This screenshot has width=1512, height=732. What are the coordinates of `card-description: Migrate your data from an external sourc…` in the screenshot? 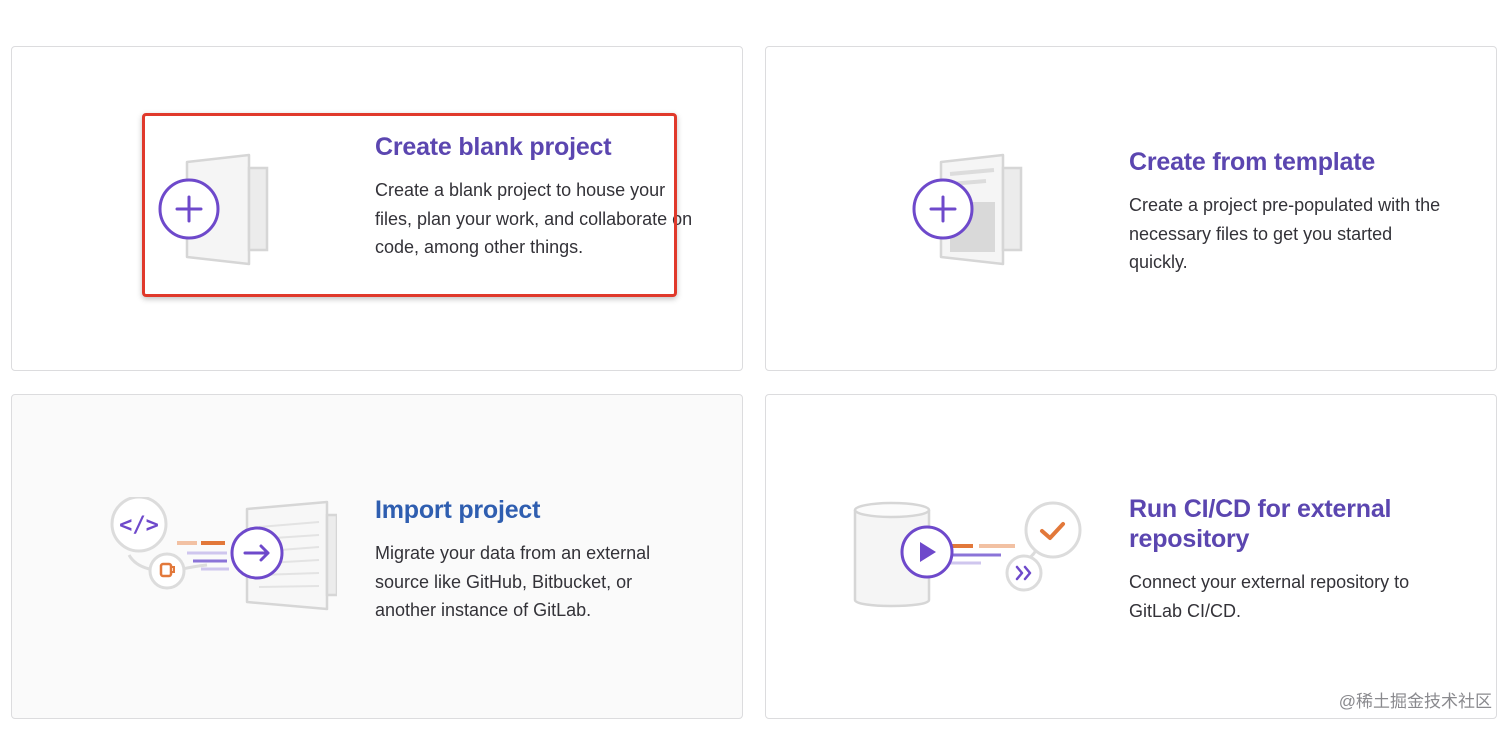 It's located at (513, 581).